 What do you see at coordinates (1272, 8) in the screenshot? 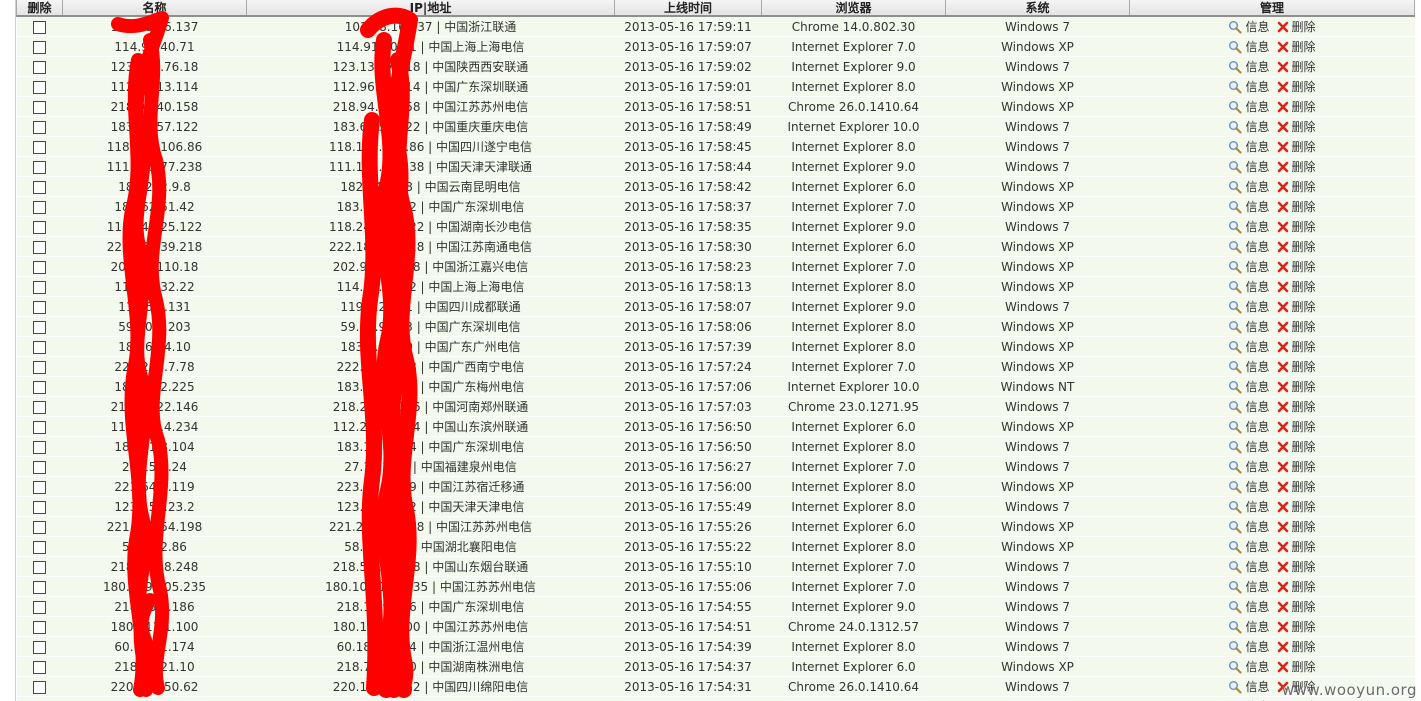
I see `col-header-manage: 管理` at bounding box center [1272, 8].